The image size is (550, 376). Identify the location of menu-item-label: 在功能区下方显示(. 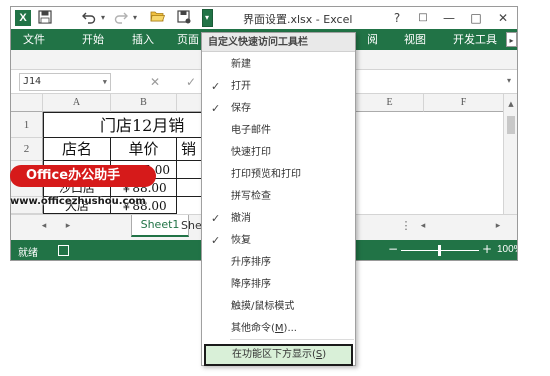
(274, 354).